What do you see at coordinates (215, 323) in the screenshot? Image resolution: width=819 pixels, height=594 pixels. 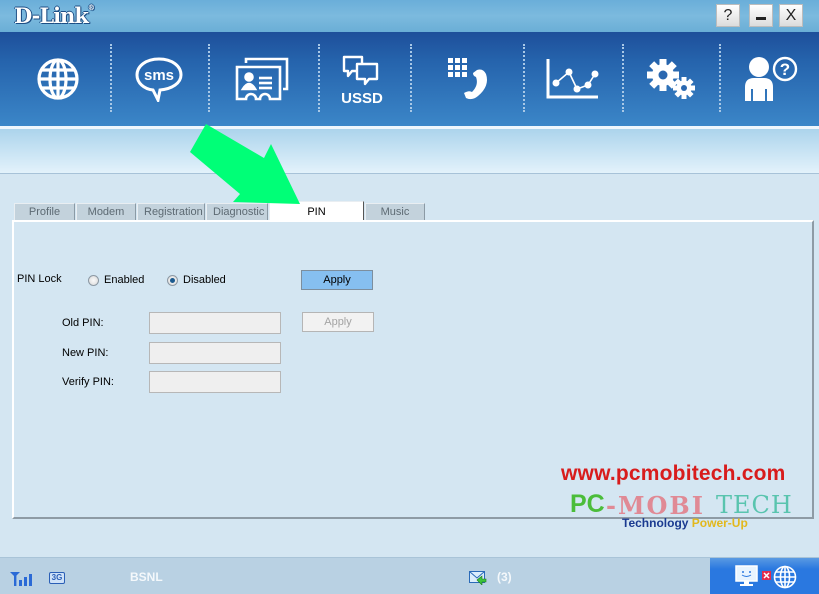 I see `old-pin-input` at bounding box center [215, 323].